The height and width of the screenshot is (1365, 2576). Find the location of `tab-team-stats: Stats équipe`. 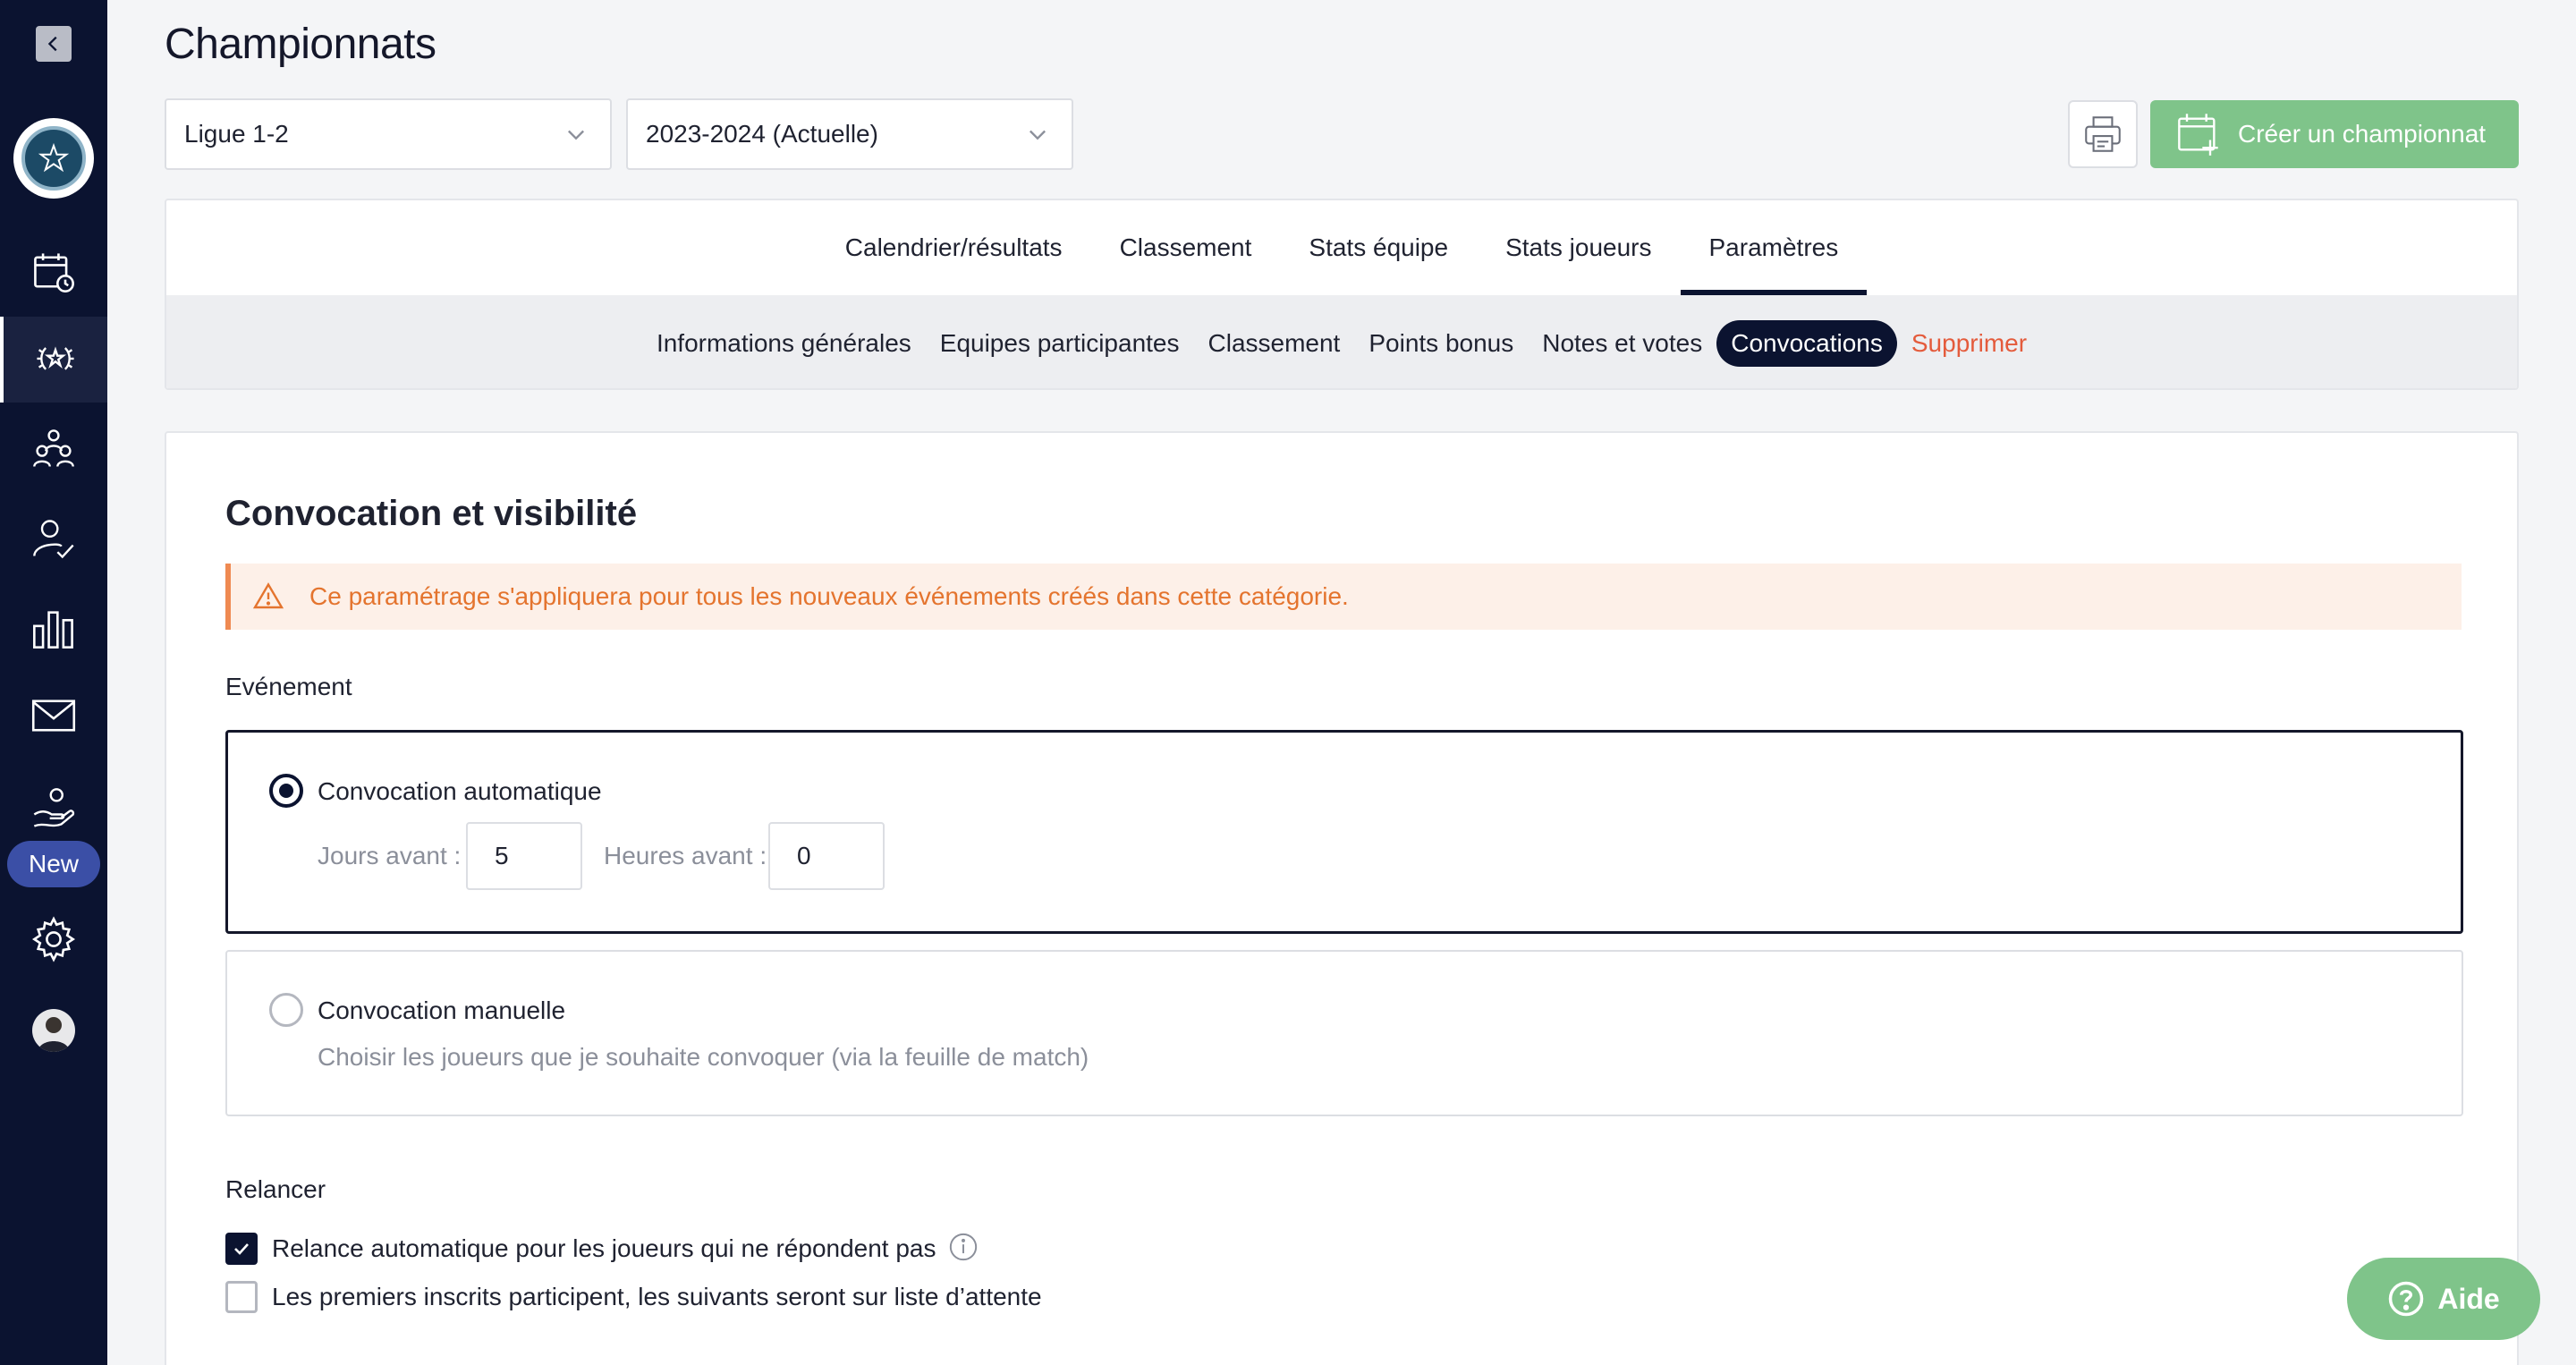

tab-team-stats: Stats équipe is located at coordinates (1378, 247).